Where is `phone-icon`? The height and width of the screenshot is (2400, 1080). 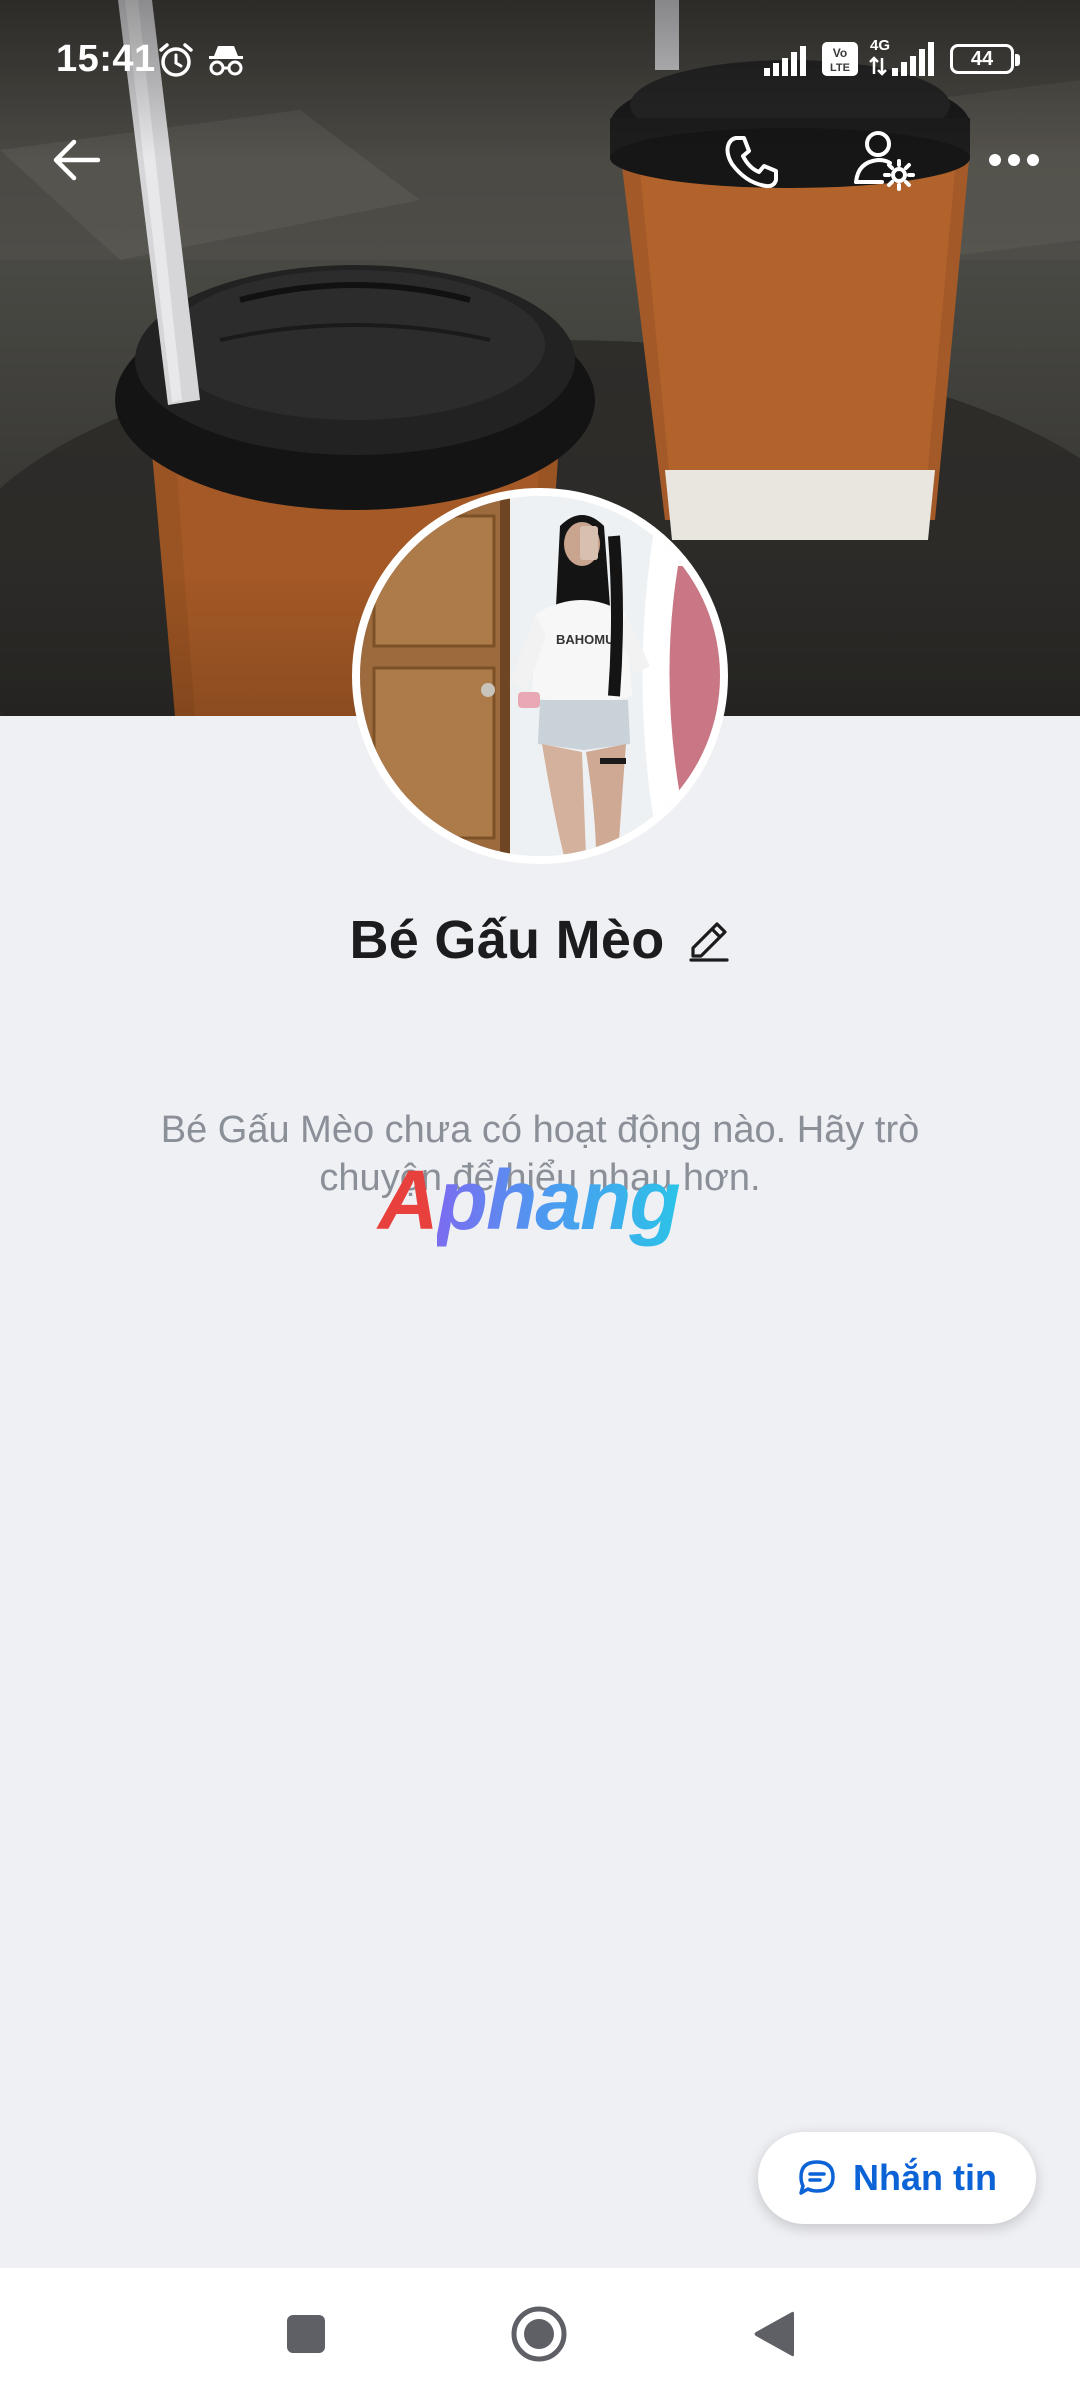
phone-icon is located at coordinates (751, 162).